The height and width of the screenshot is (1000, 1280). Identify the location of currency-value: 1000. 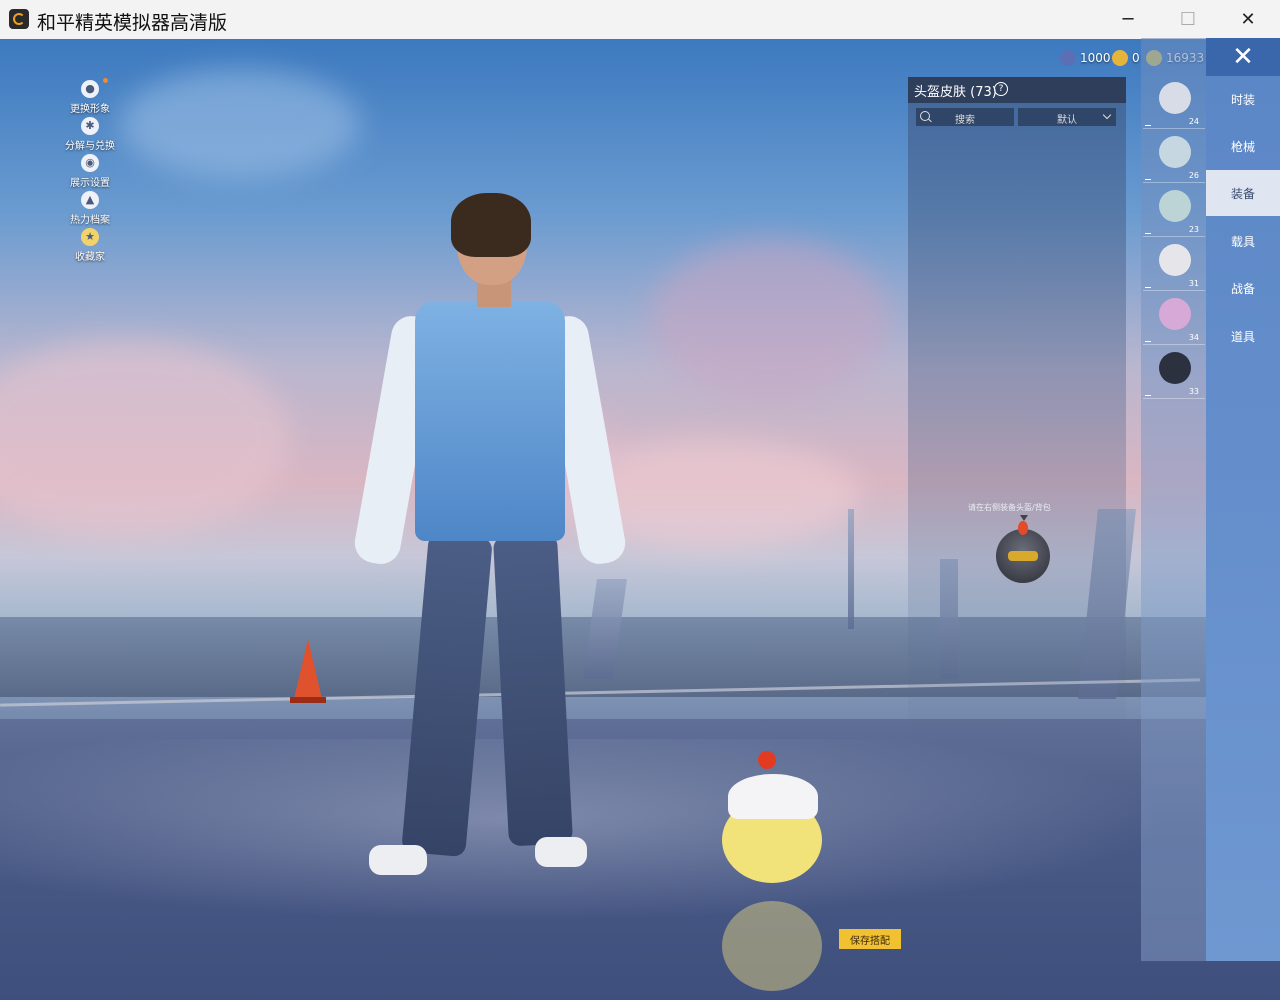
(1095, 58).